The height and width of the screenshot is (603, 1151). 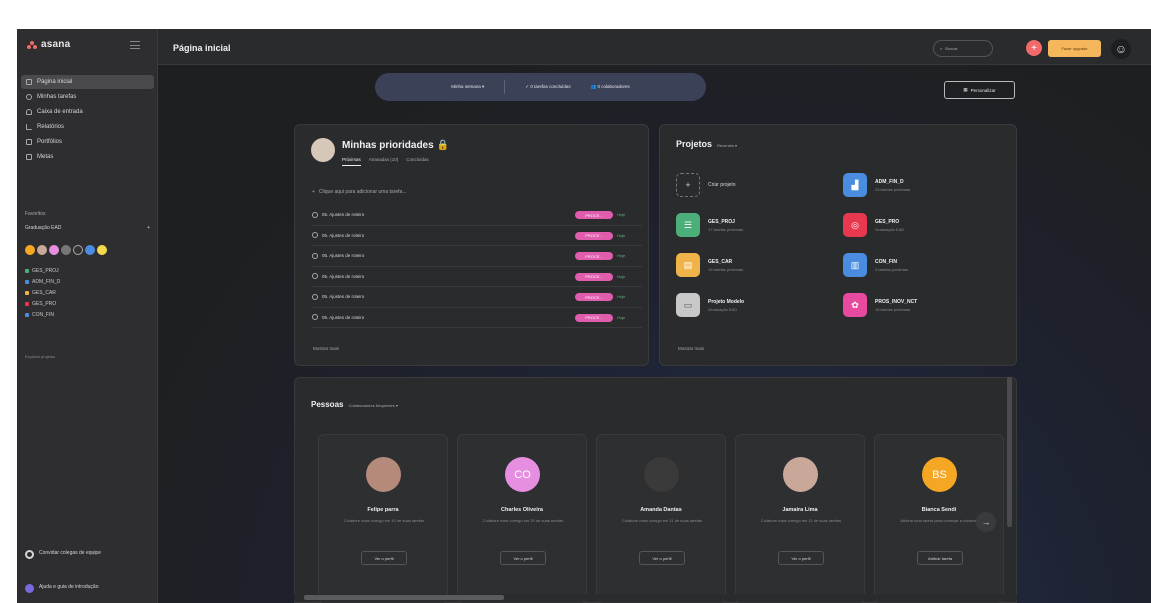 I want to click on upgrade-button: Fazer upgrade, so click(x=1074, y=48).